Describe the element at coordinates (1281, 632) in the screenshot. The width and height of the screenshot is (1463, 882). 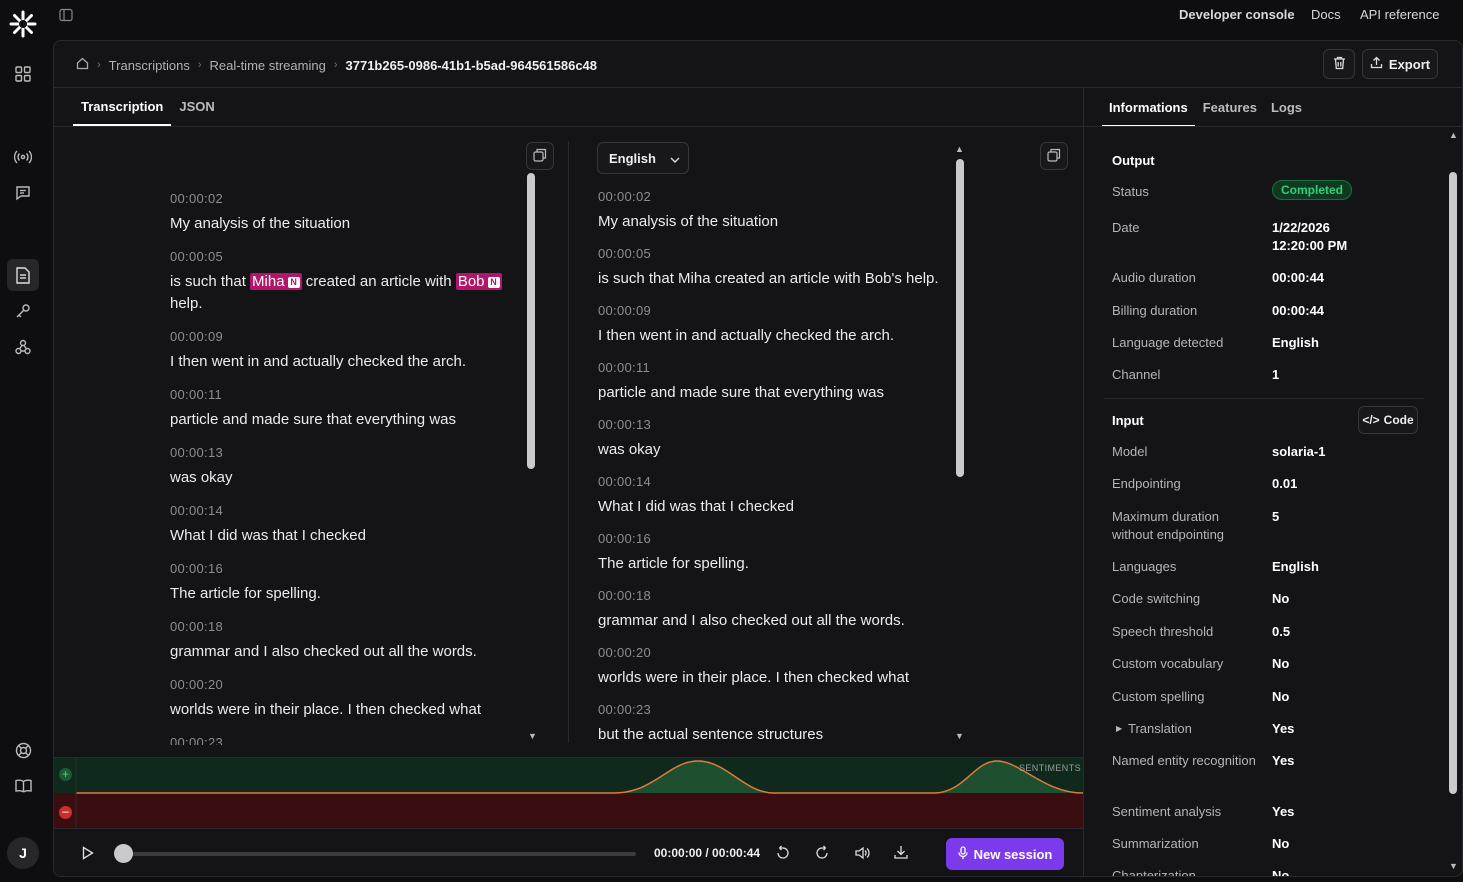
I see `info-value: 0.5` at that location.